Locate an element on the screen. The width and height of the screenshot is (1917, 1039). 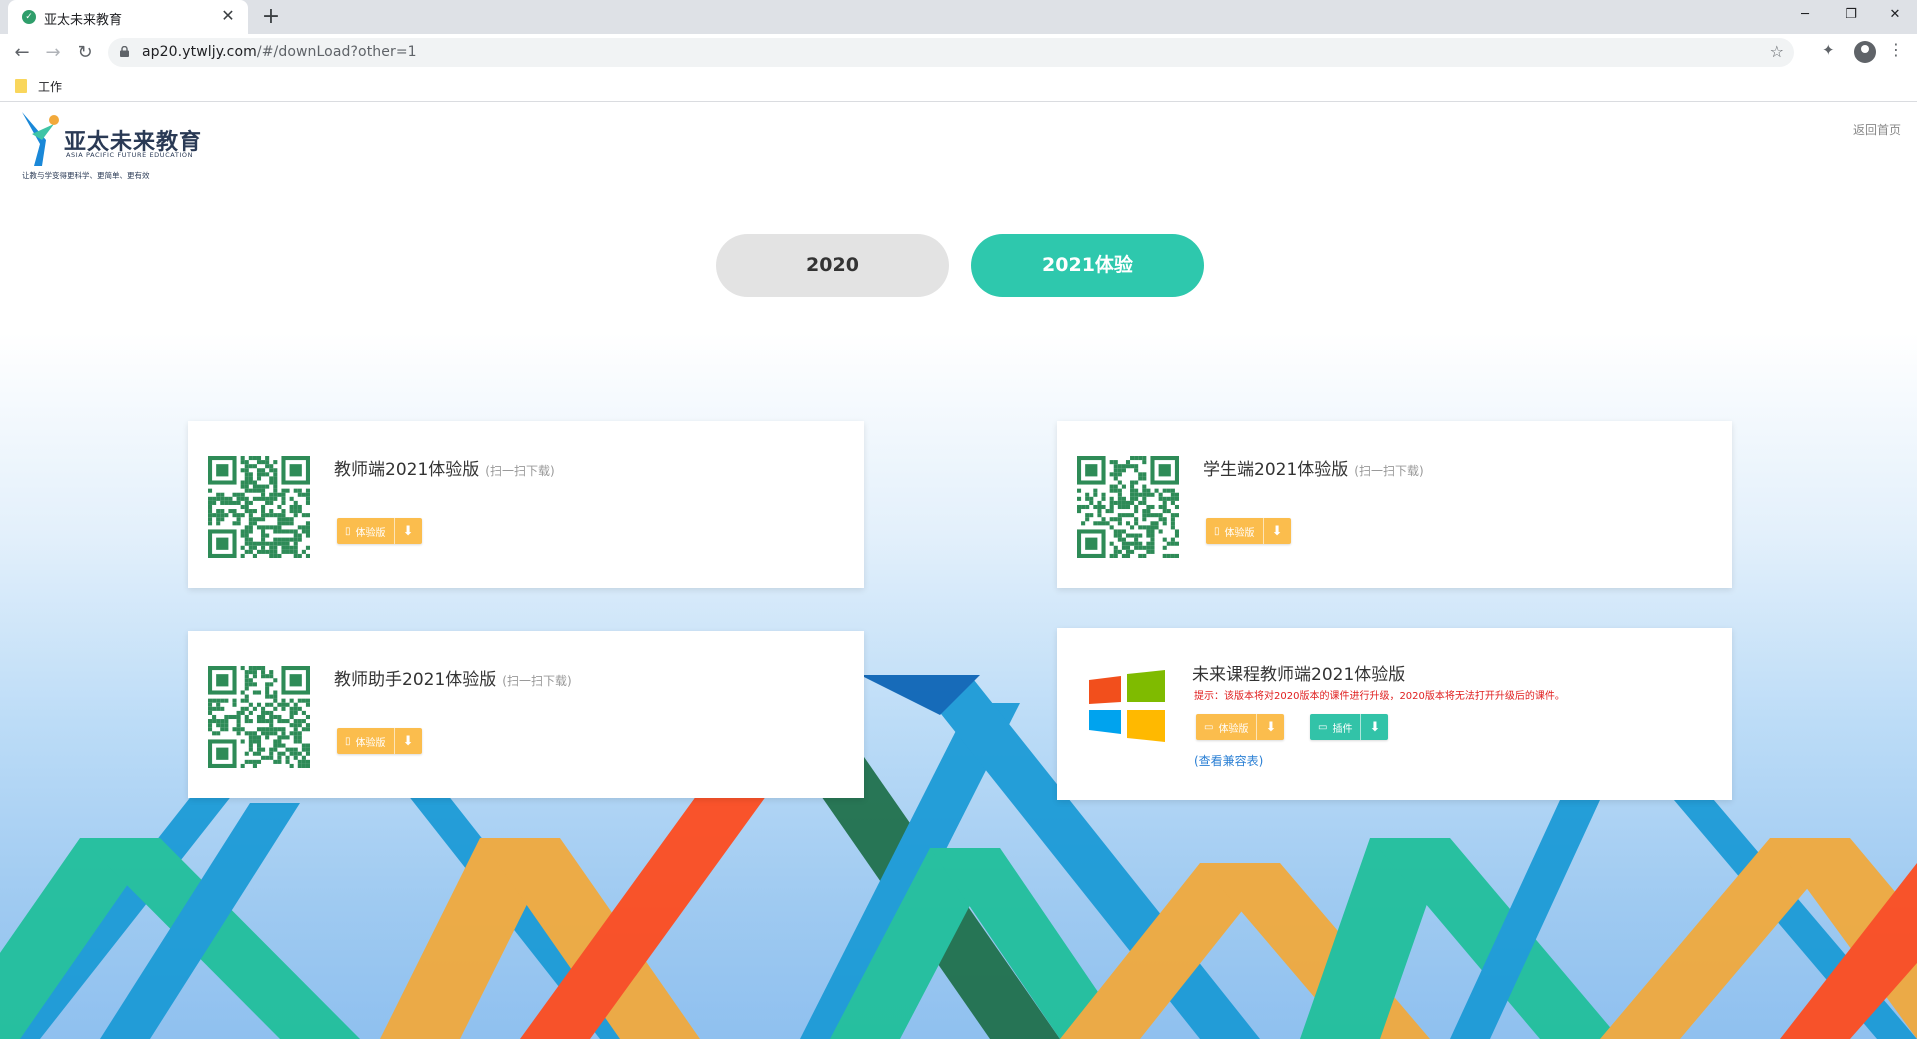
forward-arrow-icon: → is located at coordinates (53, 53).